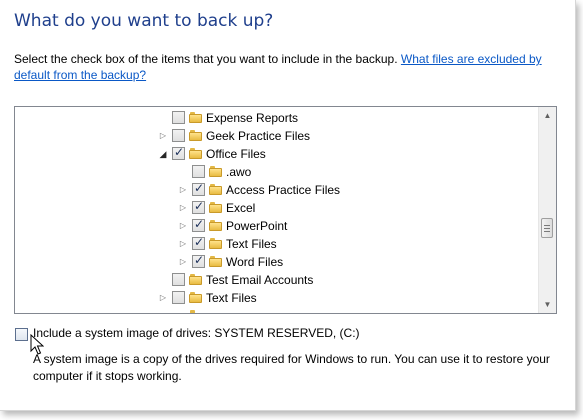 The height and width of the screenshot is (420, 583). Describe the element at coordinates (277, 208) in the screenshot. I see `tree-item: ▷ ✓ Excel` at that location.